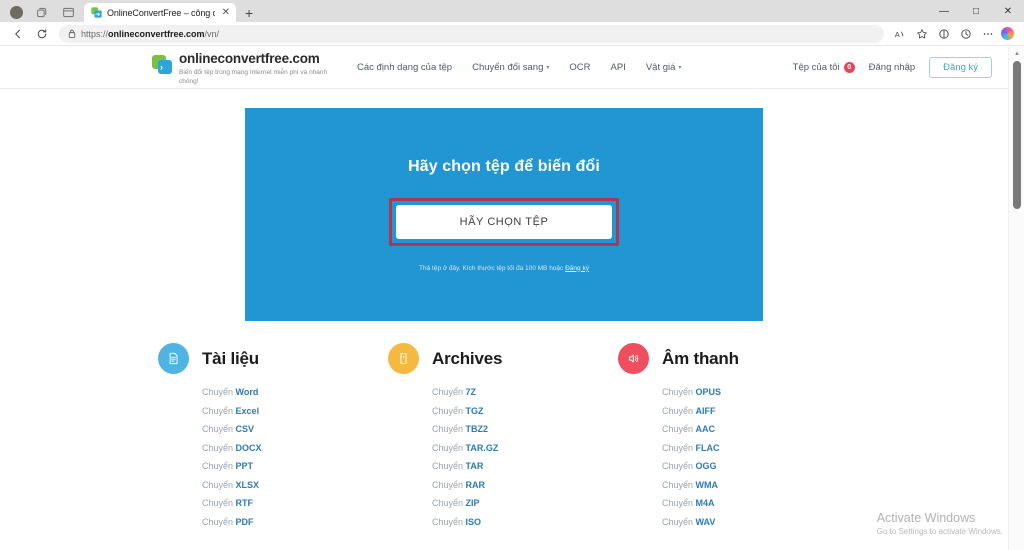 The height and width of the screenshot is (550, 1024). I want to click on convert-format: 7Z, so click(471, 392).